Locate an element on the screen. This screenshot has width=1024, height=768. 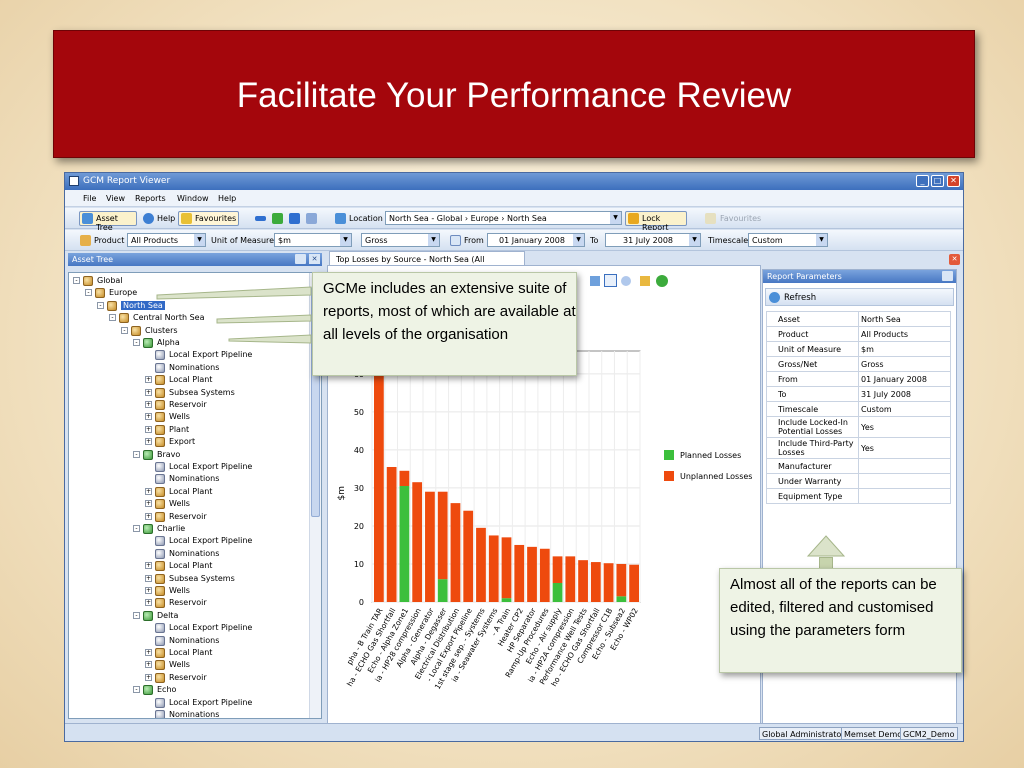
parameter-row: Manufacturer is located at coordinates (858, 466).